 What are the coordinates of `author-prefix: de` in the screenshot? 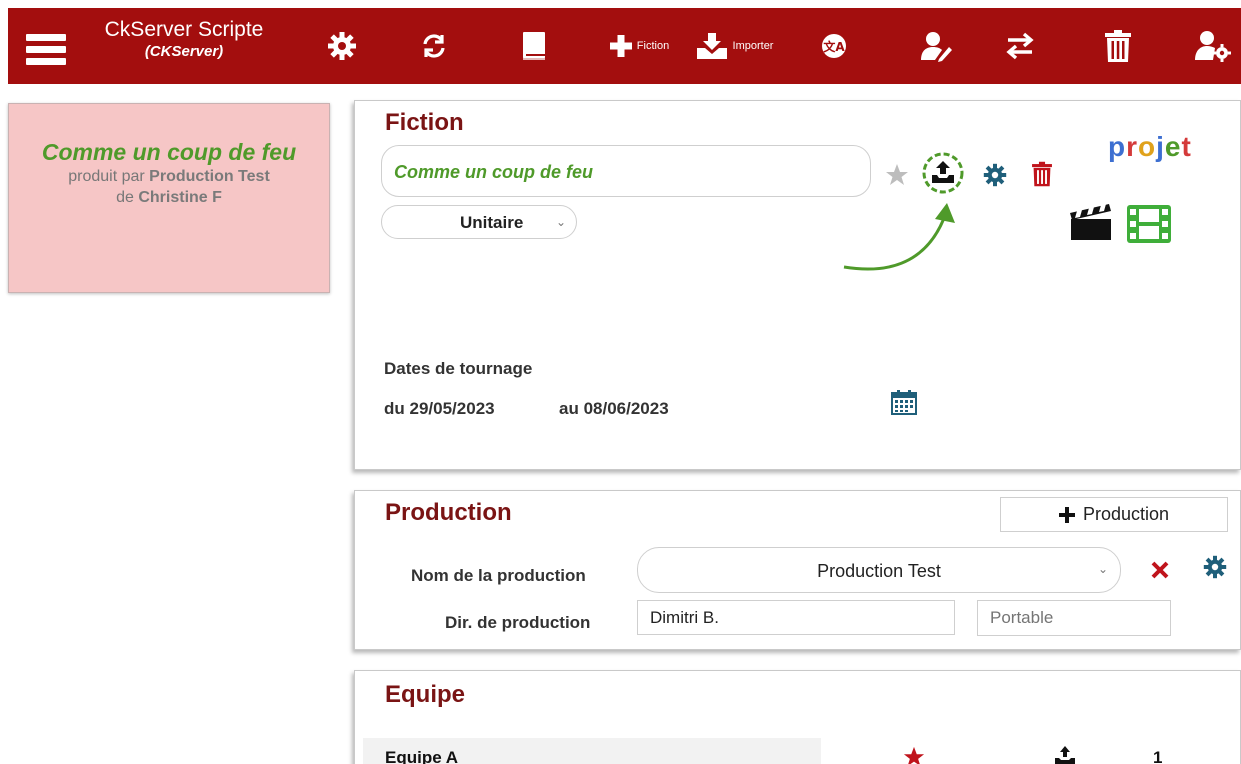 It's located at (125, 197).